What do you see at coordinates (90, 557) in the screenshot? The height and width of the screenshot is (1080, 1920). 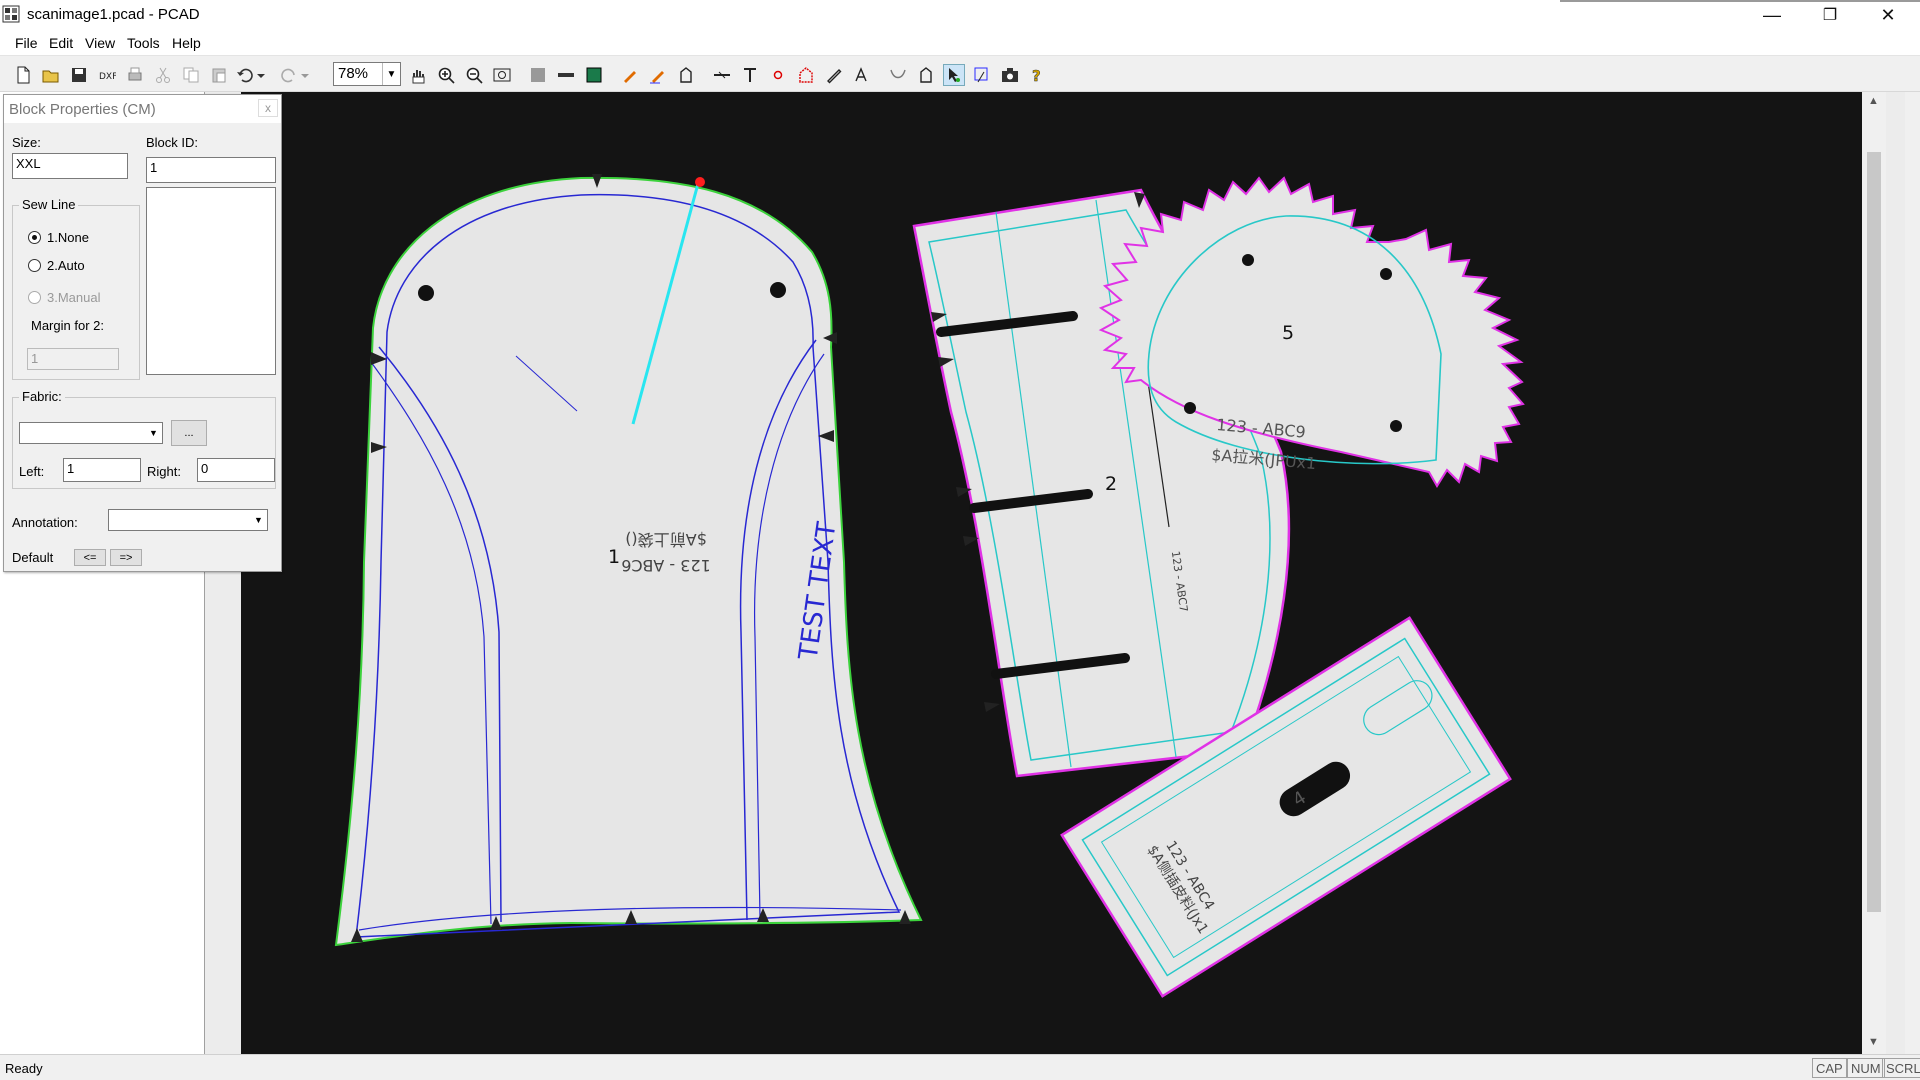 I see `prev-default-button: <=` at bounding box center [90, 557].